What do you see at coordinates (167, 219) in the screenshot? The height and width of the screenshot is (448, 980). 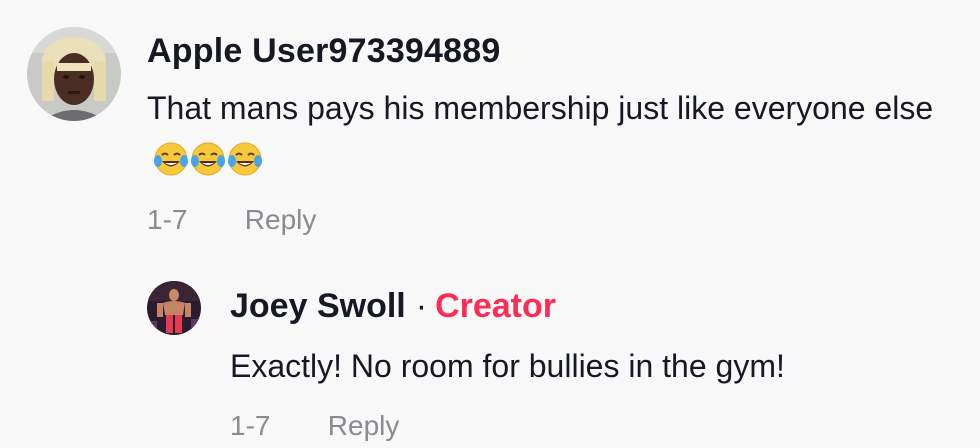 I see `comment-date: 1-7` at bounding box center [167, 219].